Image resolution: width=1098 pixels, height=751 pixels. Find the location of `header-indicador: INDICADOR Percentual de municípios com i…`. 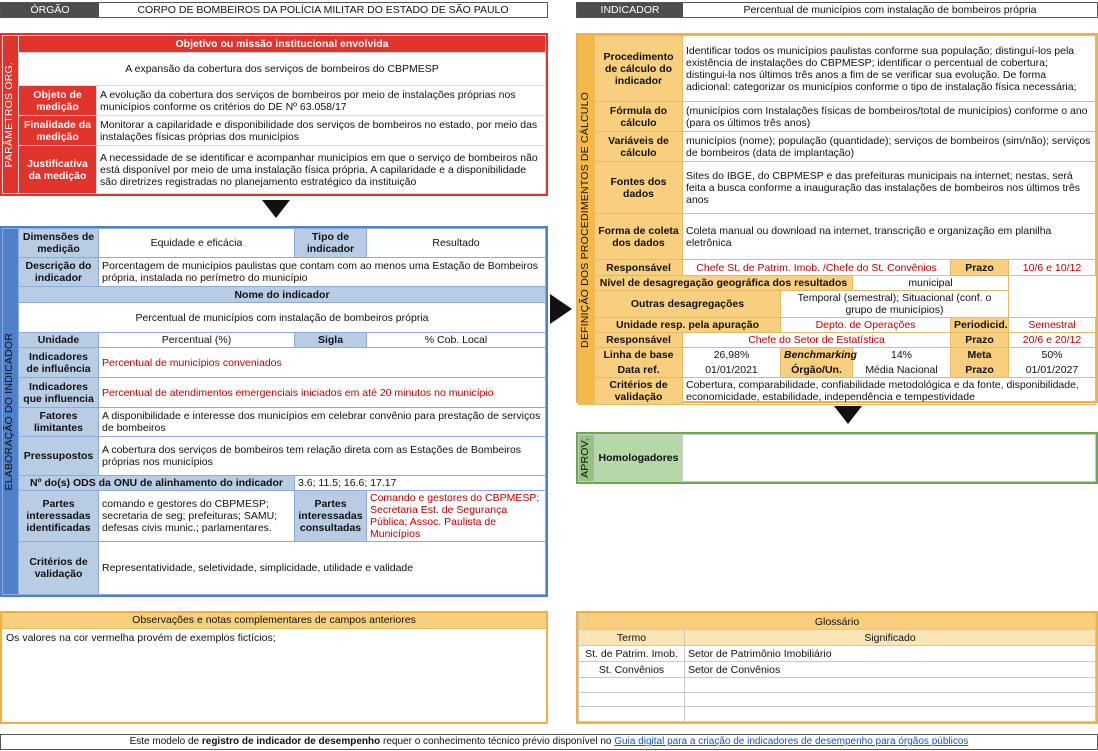

header-indicador: INDICADOR Percentual de municípios com i… is located at coordinates (837, 10).